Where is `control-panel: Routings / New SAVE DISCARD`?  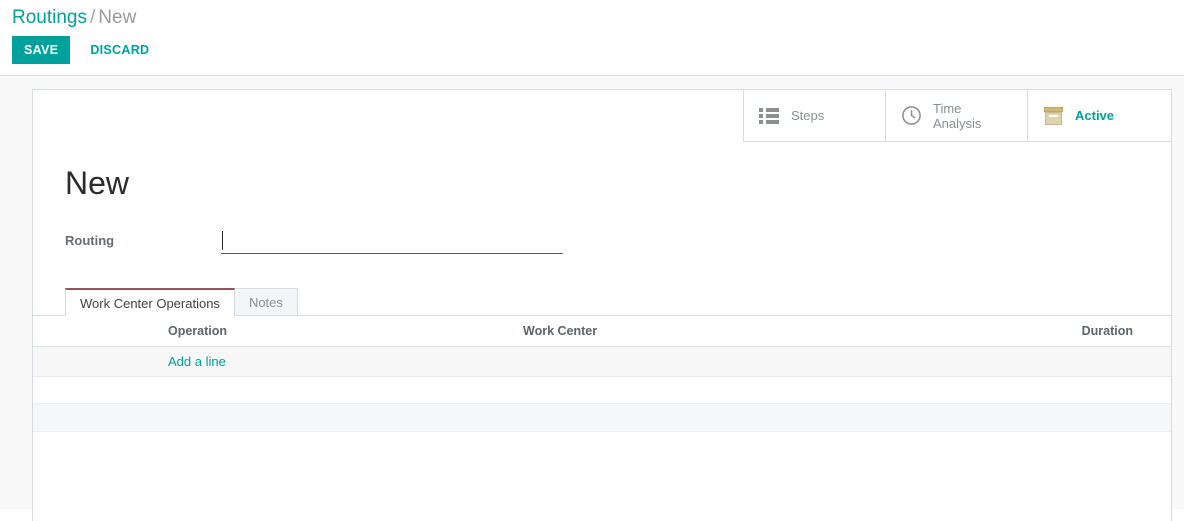
control-panel: Routings / New SAVE DISCARD is located at coordinates (592, 38).